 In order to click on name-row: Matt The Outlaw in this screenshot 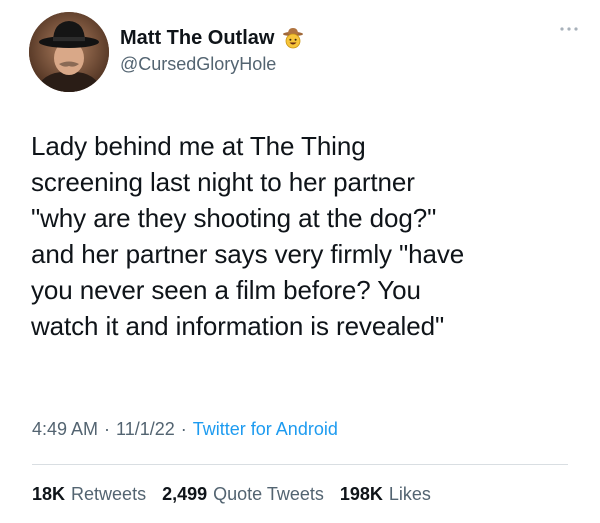, I will do `click(212, 38)`.